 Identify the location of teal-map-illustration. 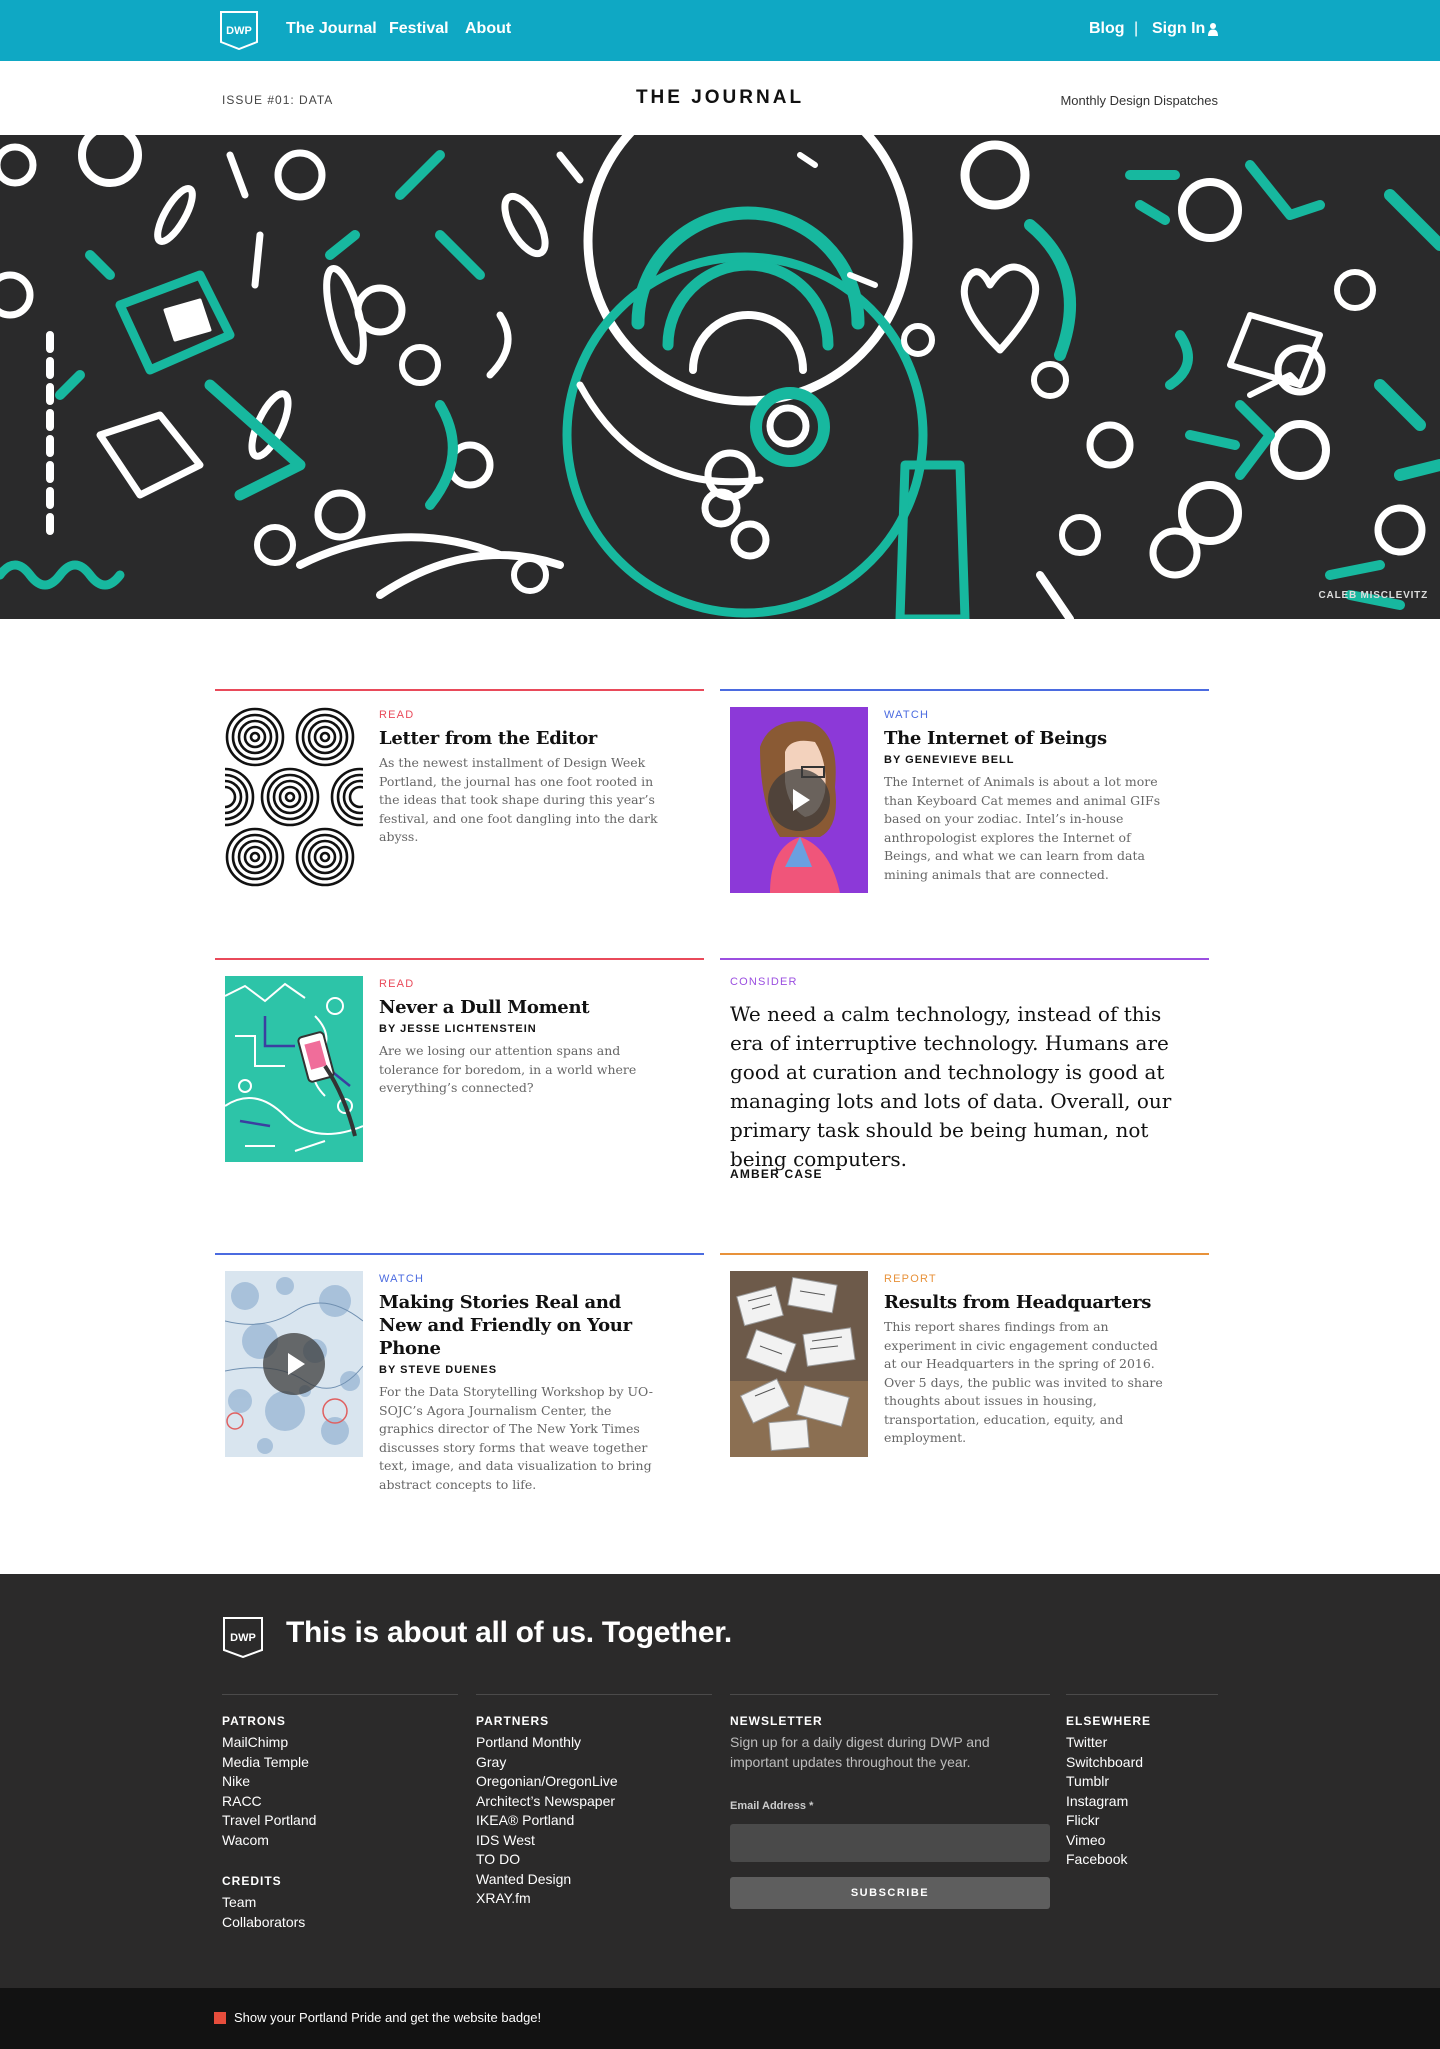
(294, 1069).